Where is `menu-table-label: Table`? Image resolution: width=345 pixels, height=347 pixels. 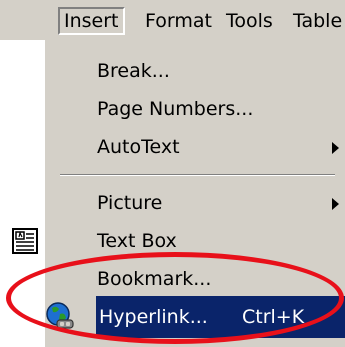
menu-table-label: Table is located at coordinates (318, 21).